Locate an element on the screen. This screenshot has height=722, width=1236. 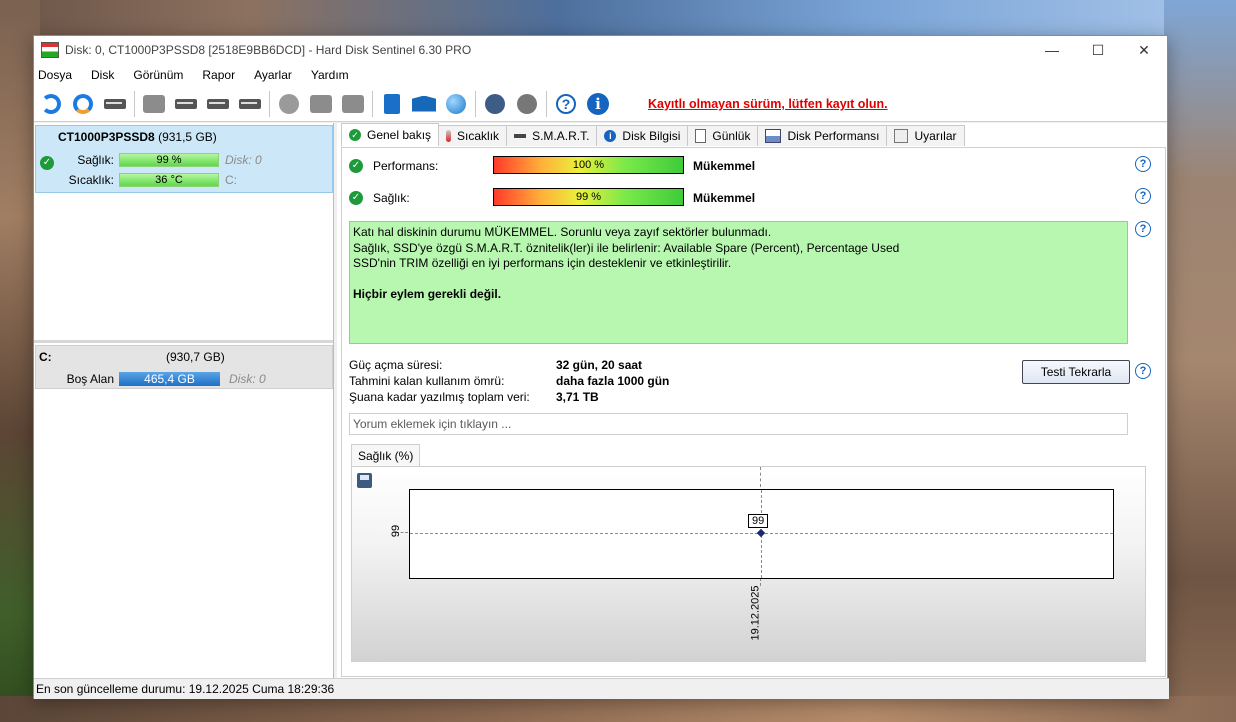
retest-help-icon: ? is located at coordinates (1143, 371).